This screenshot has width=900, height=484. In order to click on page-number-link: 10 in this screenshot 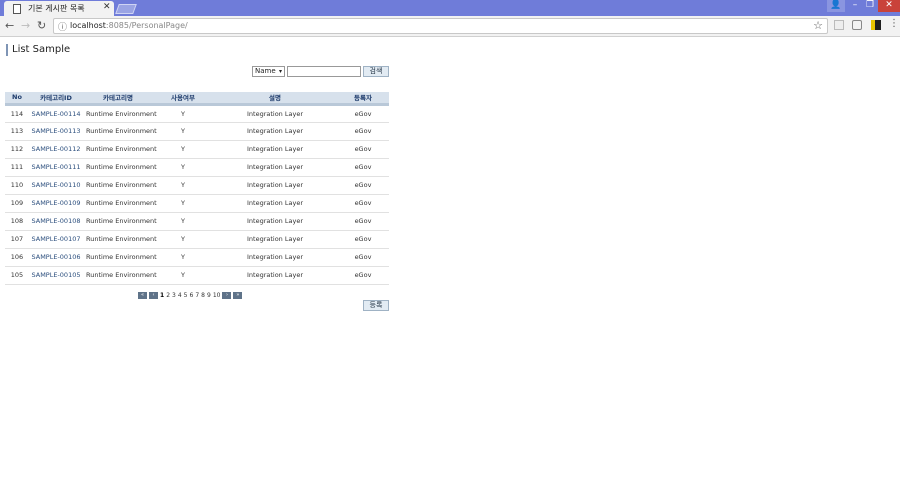, I will do `click(217, 295)`.